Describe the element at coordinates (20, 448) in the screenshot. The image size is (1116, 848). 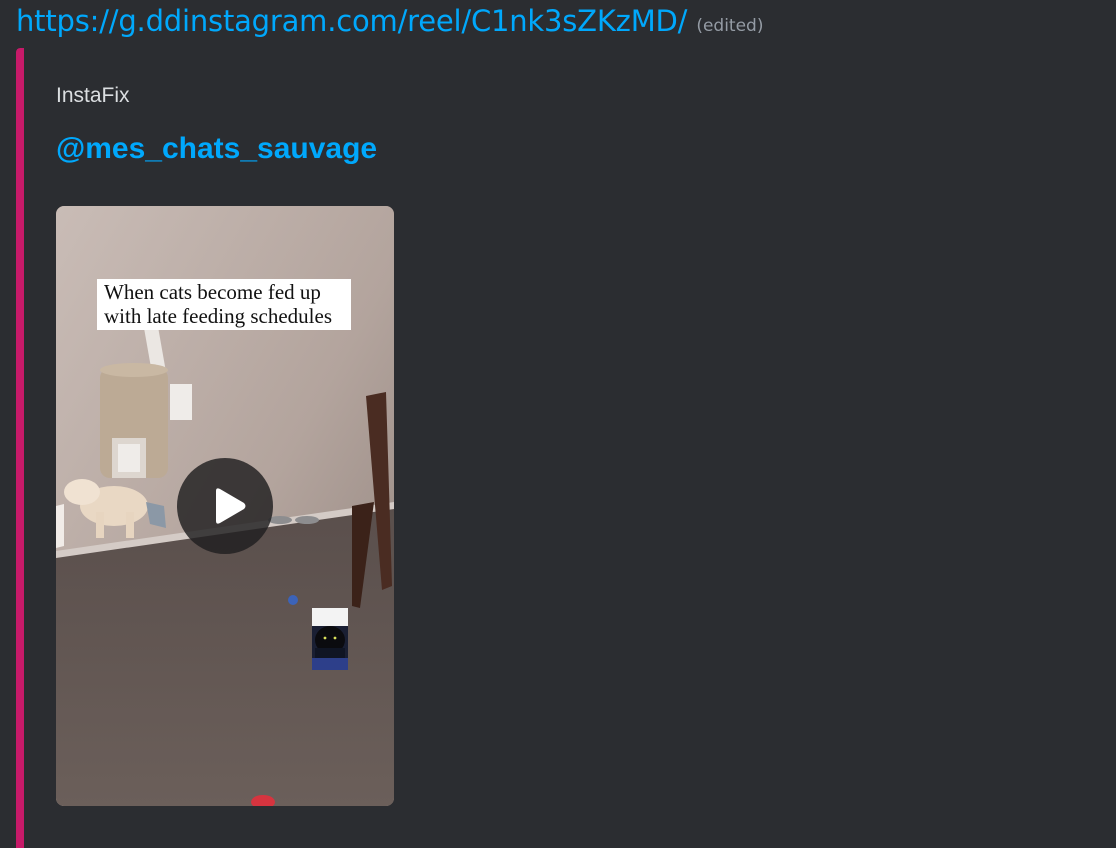
I see `embed-accent-bar` at that location.